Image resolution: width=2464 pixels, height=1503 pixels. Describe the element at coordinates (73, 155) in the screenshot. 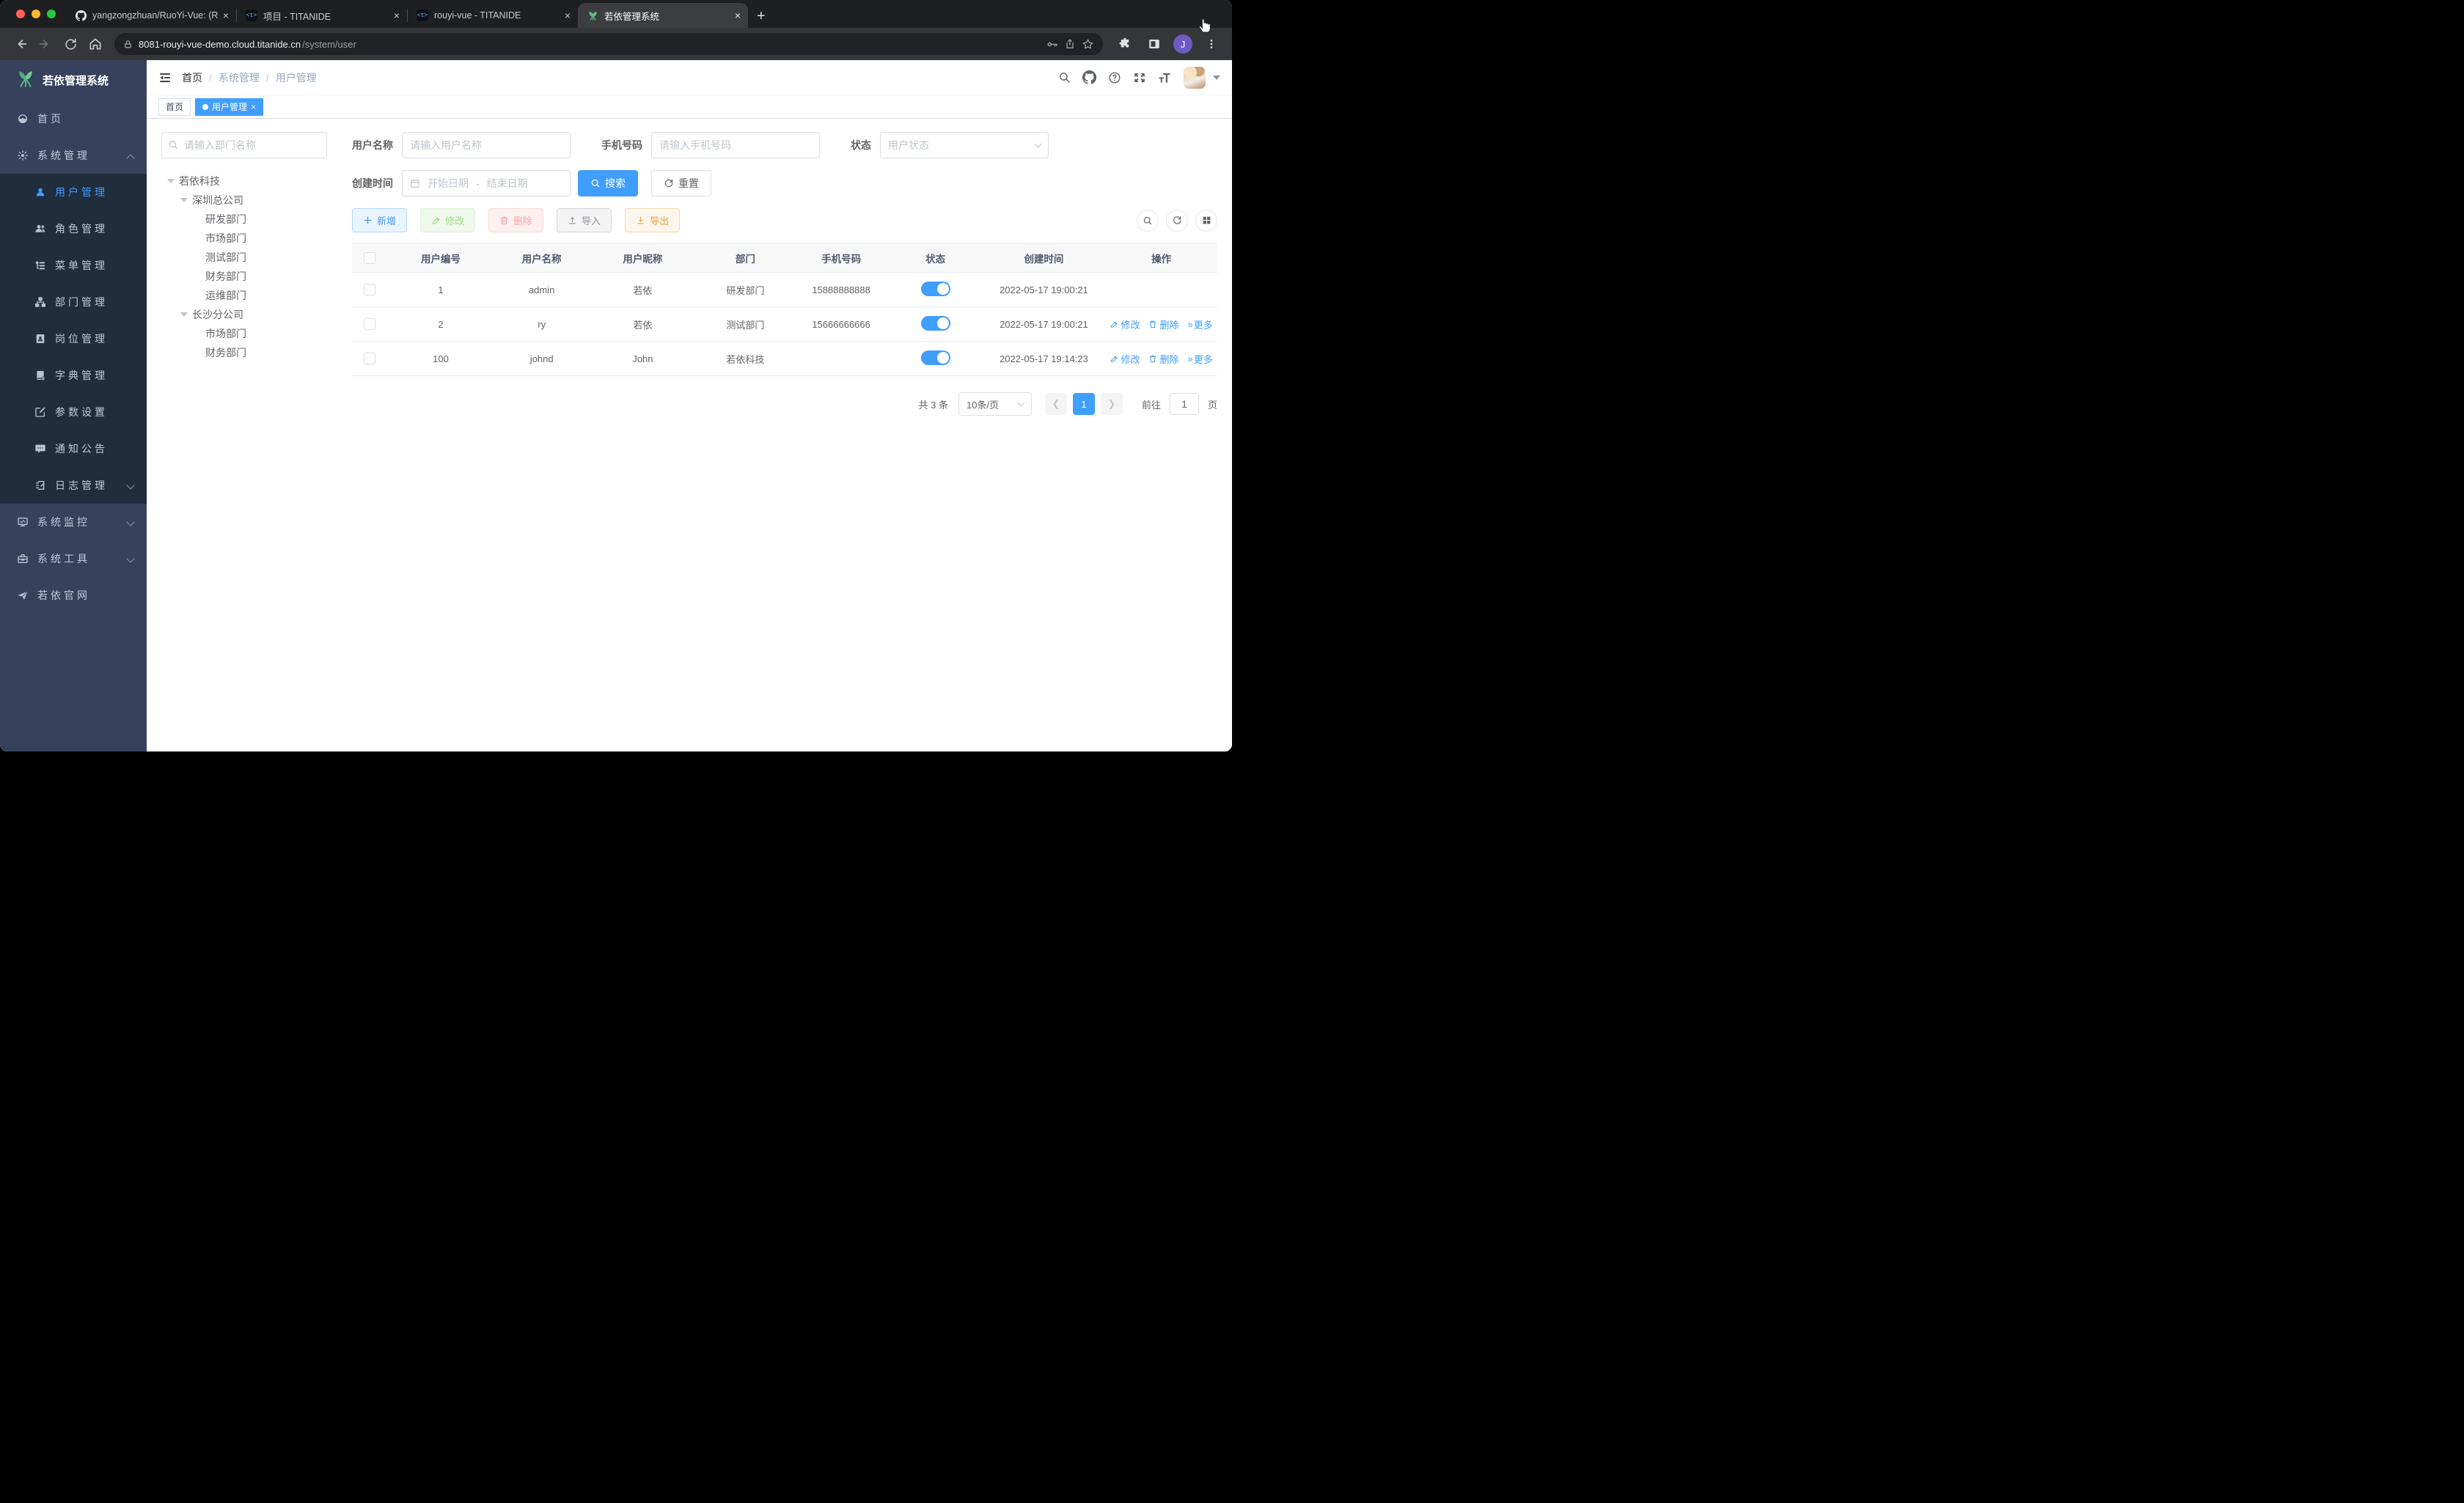

I see `sidebar-item-system-management: 系统管理` at that location.